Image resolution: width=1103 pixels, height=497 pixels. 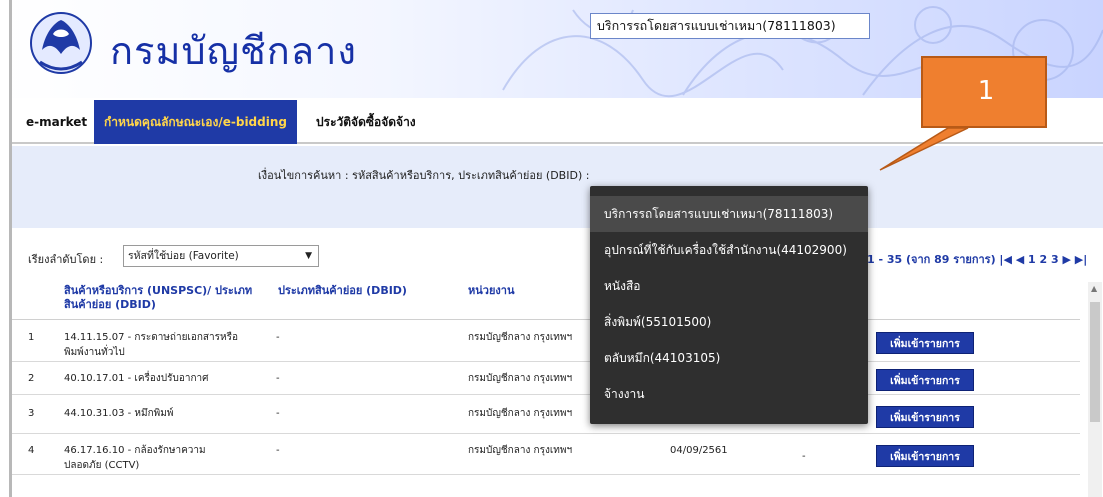 I want to click on nav-ebidding: กำหนดคุณลักษณะเอง/e-bidding, so click(x=195, y=122).